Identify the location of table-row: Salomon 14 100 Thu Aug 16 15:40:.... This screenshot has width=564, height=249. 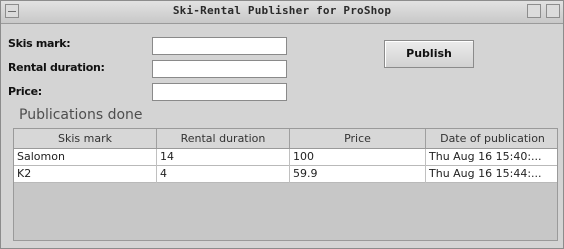
(285, 157).